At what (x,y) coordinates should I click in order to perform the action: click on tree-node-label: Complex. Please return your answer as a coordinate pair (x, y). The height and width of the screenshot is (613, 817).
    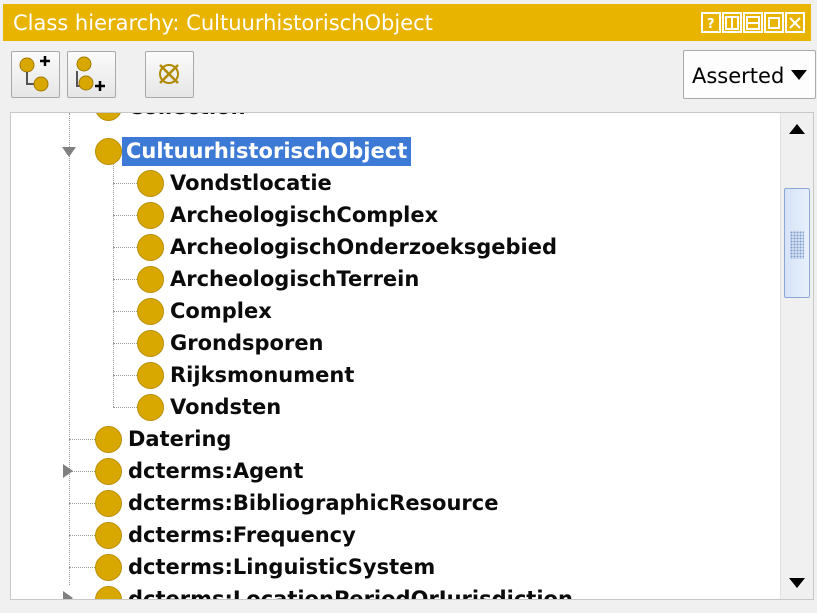
    Looking at the image, I should click on (221, 310).